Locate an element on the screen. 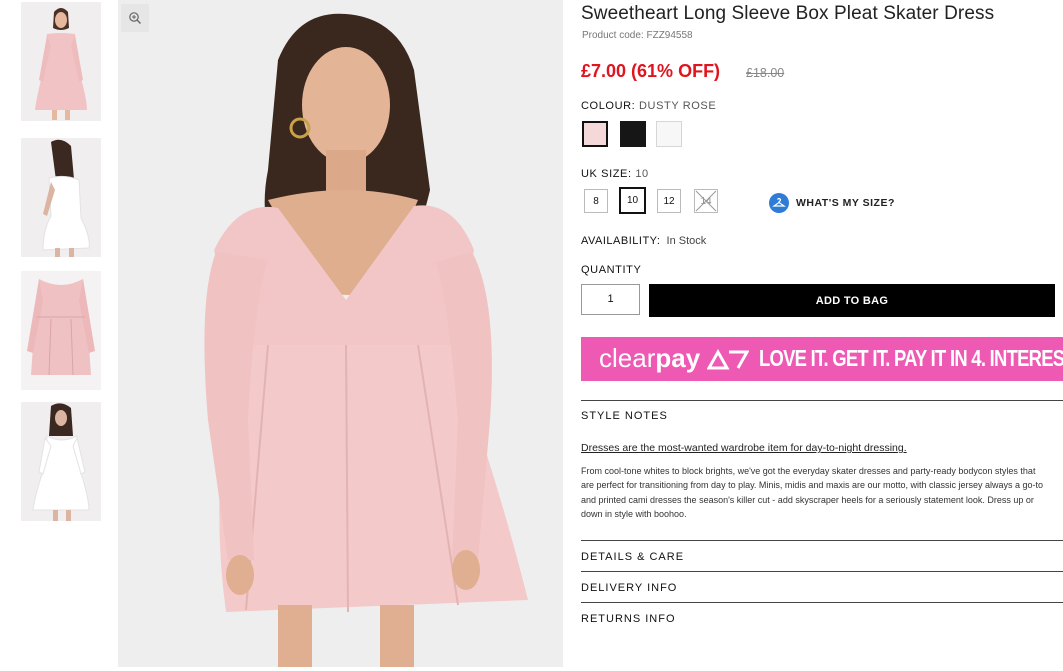 Image resolution: width=1063 pixels, height=671 pixels. delivery-info-accordion: DELIVERY INFO is located at coordinates (629, 588).